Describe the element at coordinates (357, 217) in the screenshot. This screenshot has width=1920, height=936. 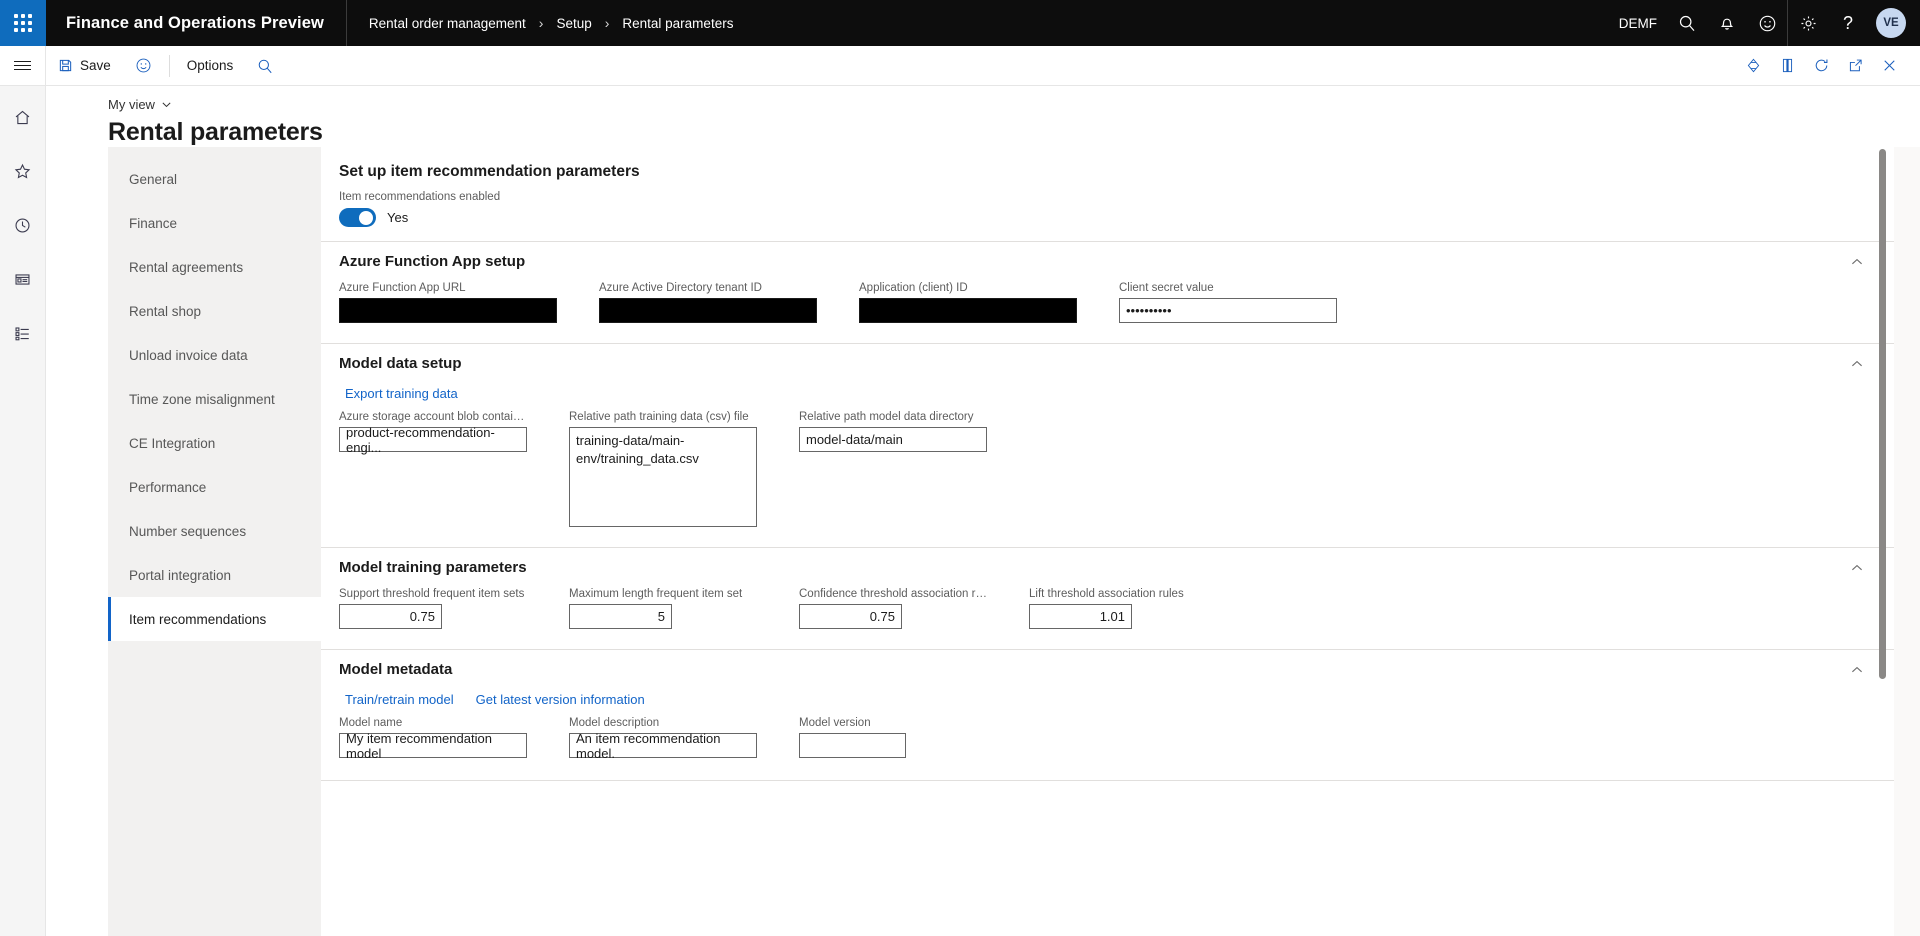
I see `item-recommendations-enabled-toggle` at that location.